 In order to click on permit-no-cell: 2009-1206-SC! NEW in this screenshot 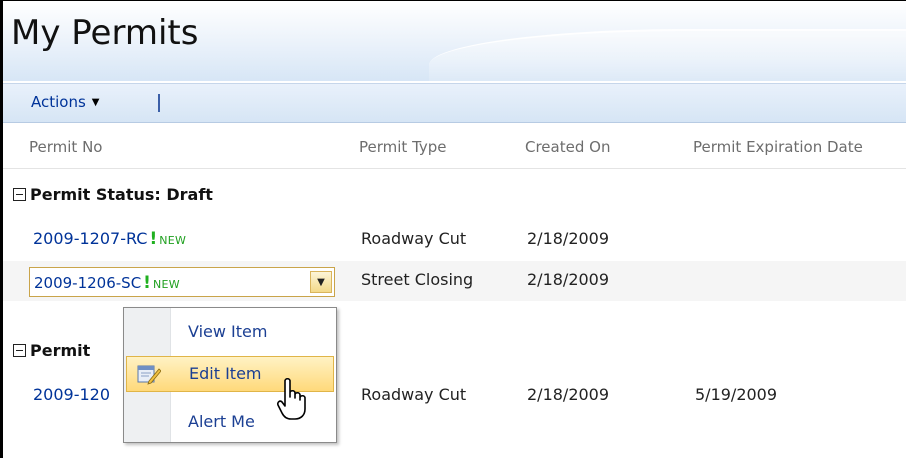, I will do `click(107, 283)`.